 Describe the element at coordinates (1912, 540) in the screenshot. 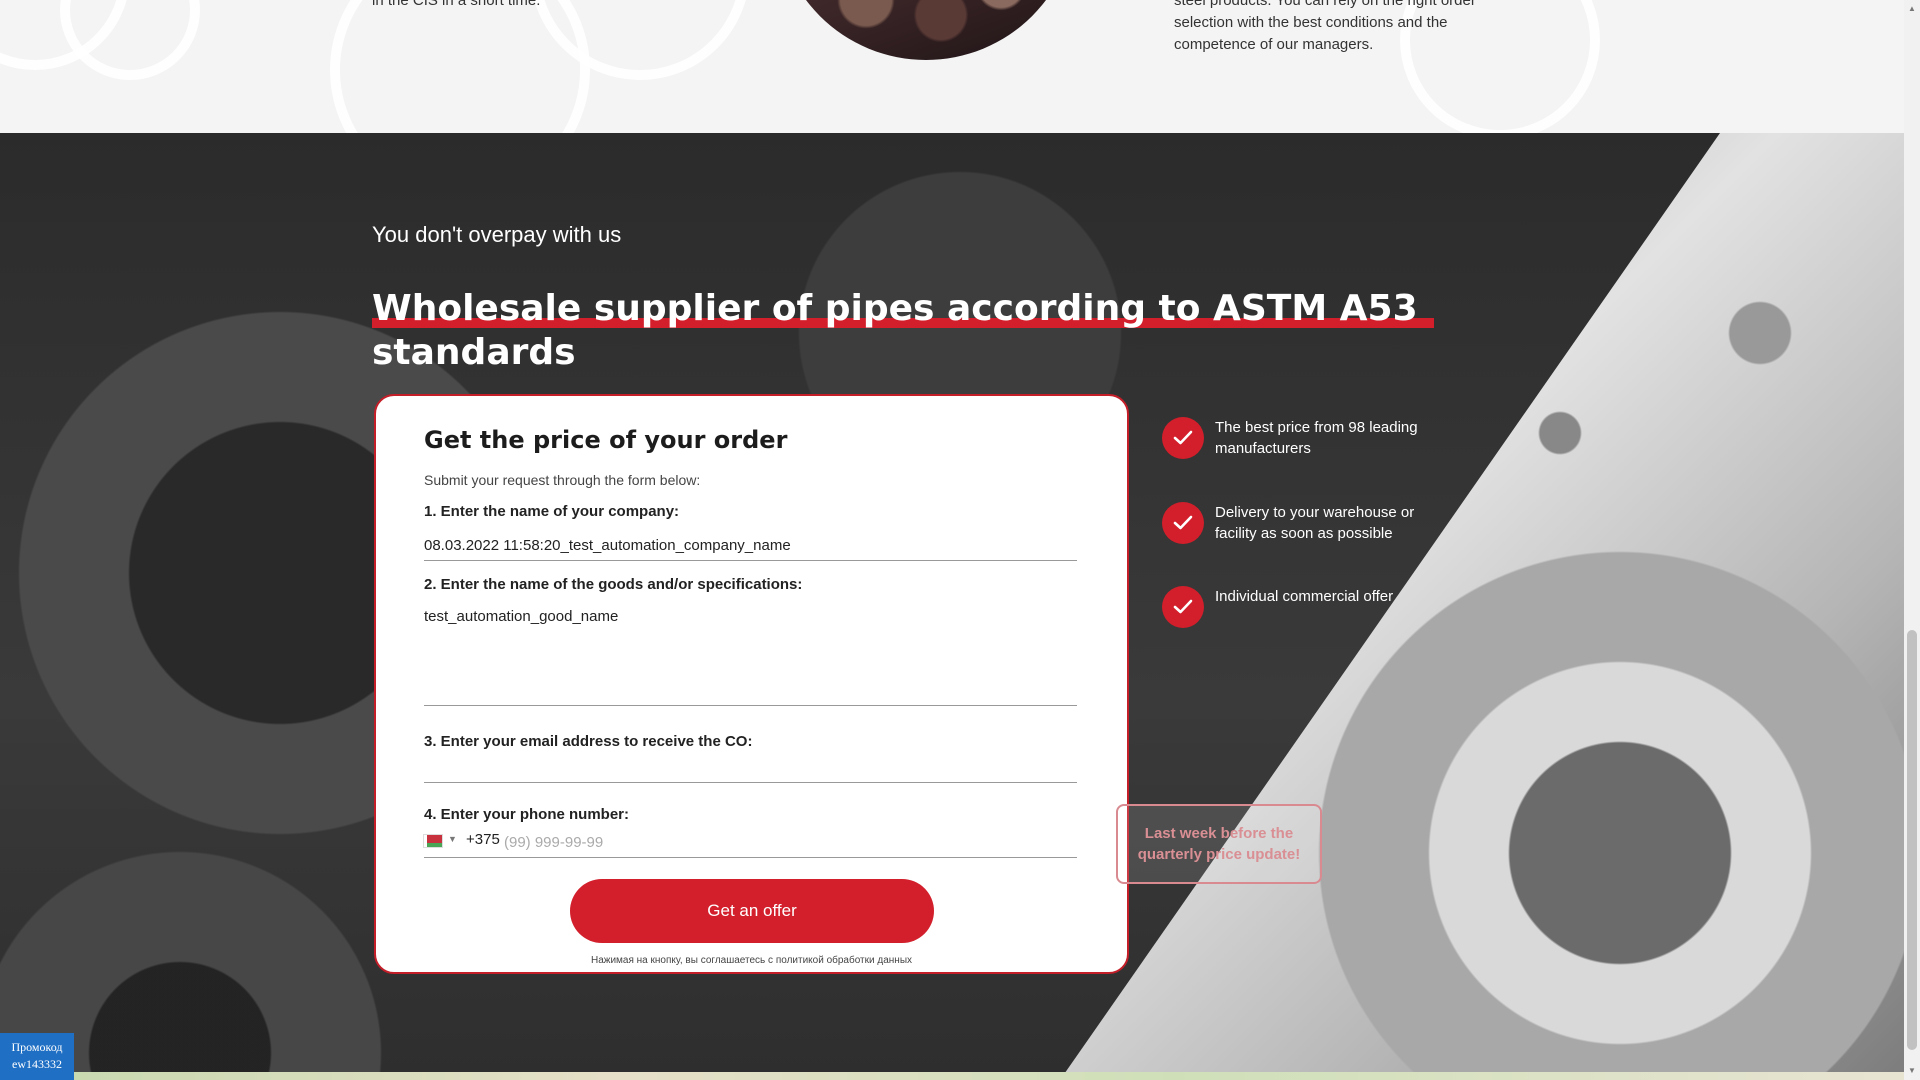

I see `page-scrollbar: ▲ ▼` at that location.